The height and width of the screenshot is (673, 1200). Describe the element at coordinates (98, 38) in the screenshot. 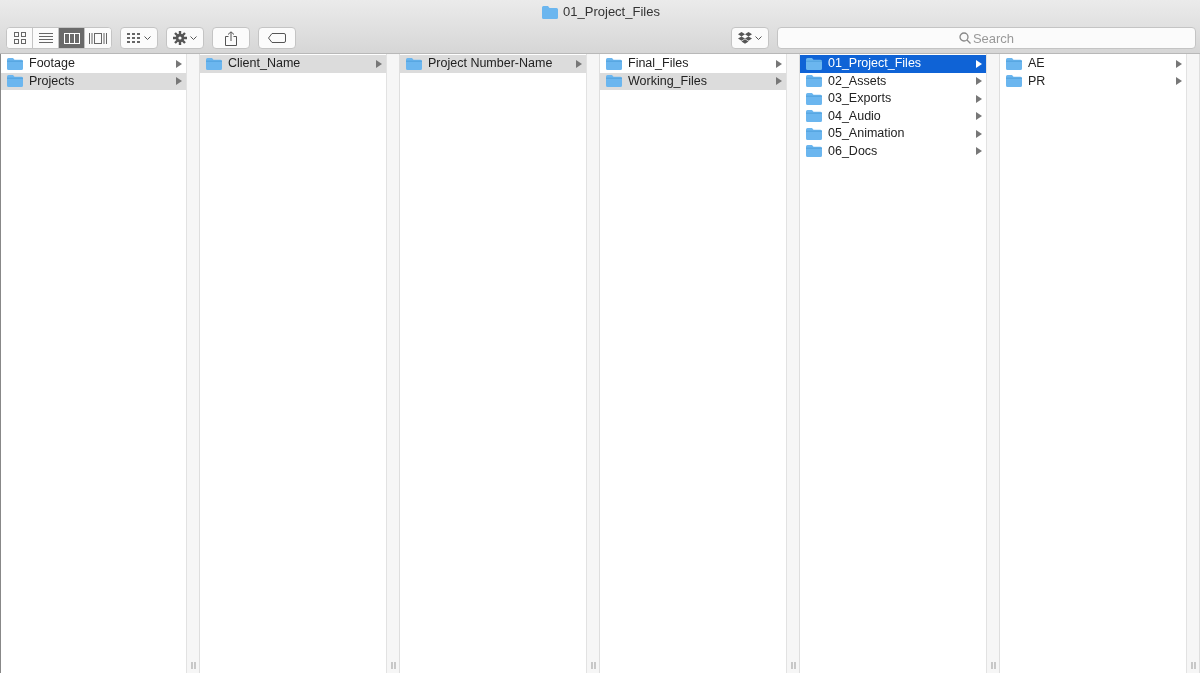

I see `cover-flow-icon` at that location.